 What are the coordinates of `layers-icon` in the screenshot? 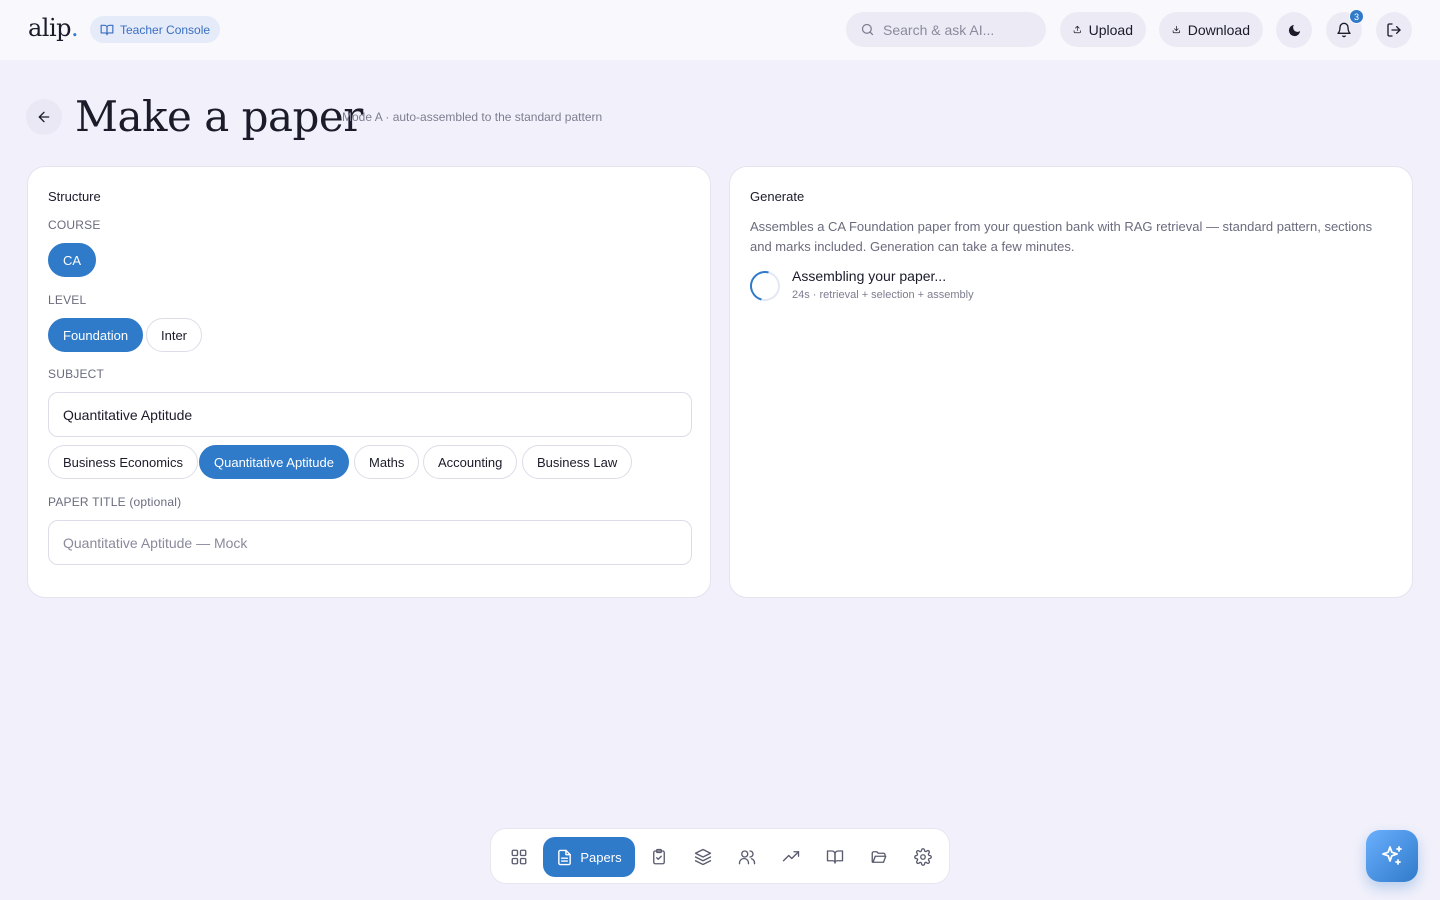 It's located at (703, 857).